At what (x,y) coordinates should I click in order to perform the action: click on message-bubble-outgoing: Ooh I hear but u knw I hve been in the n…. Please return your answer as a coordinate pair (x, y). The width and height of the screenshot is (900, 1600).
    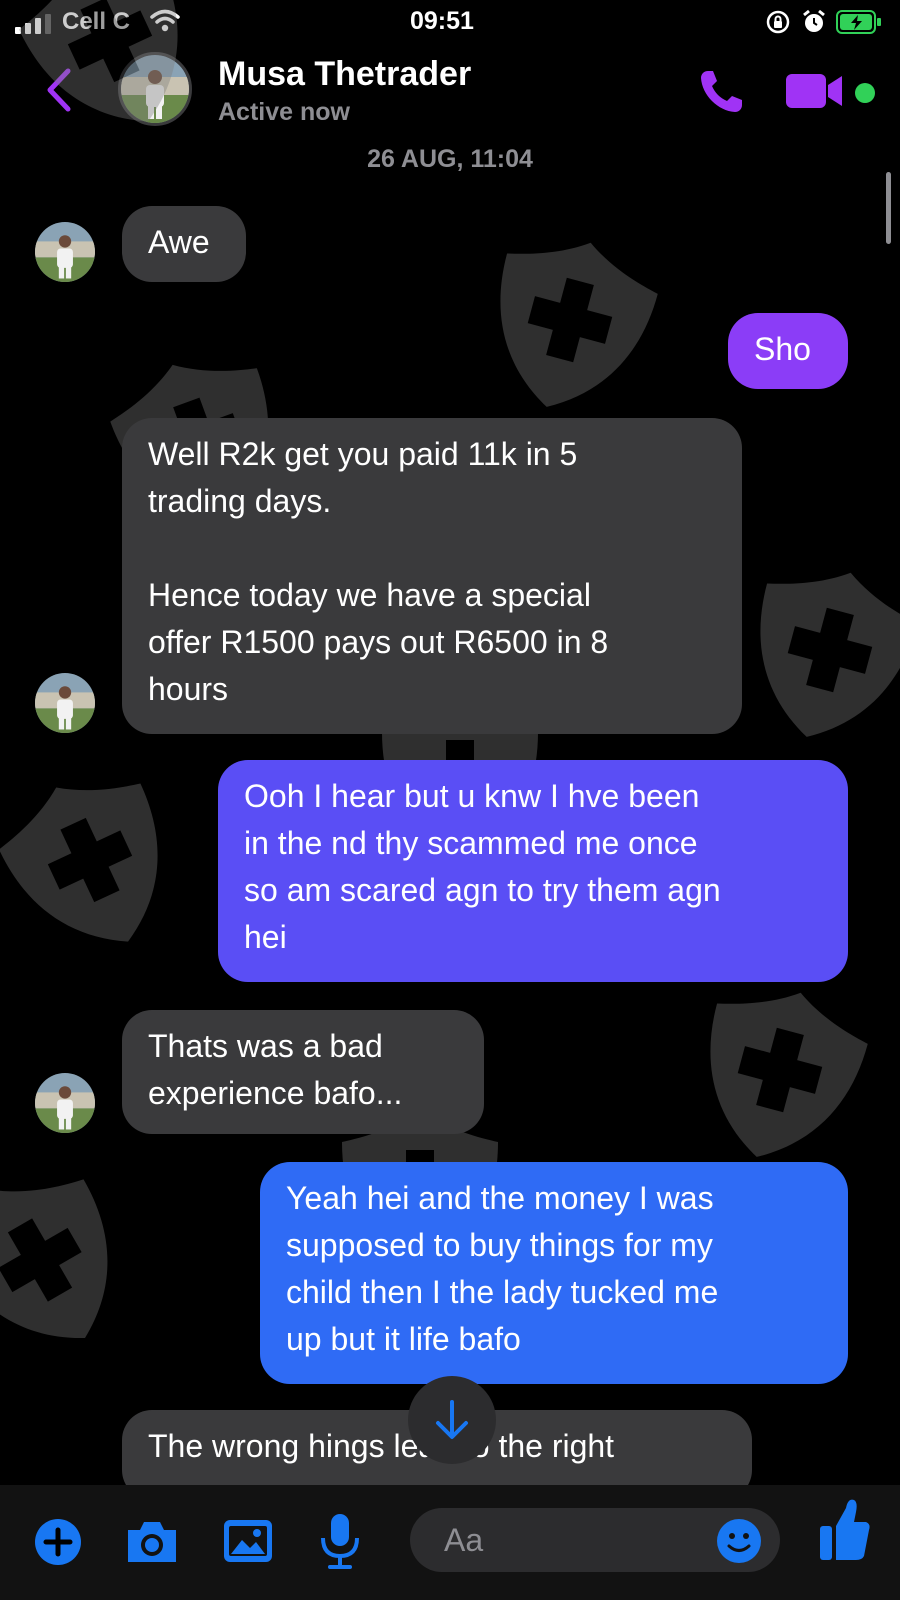
    Looking at the image, I should click on (533, 871).